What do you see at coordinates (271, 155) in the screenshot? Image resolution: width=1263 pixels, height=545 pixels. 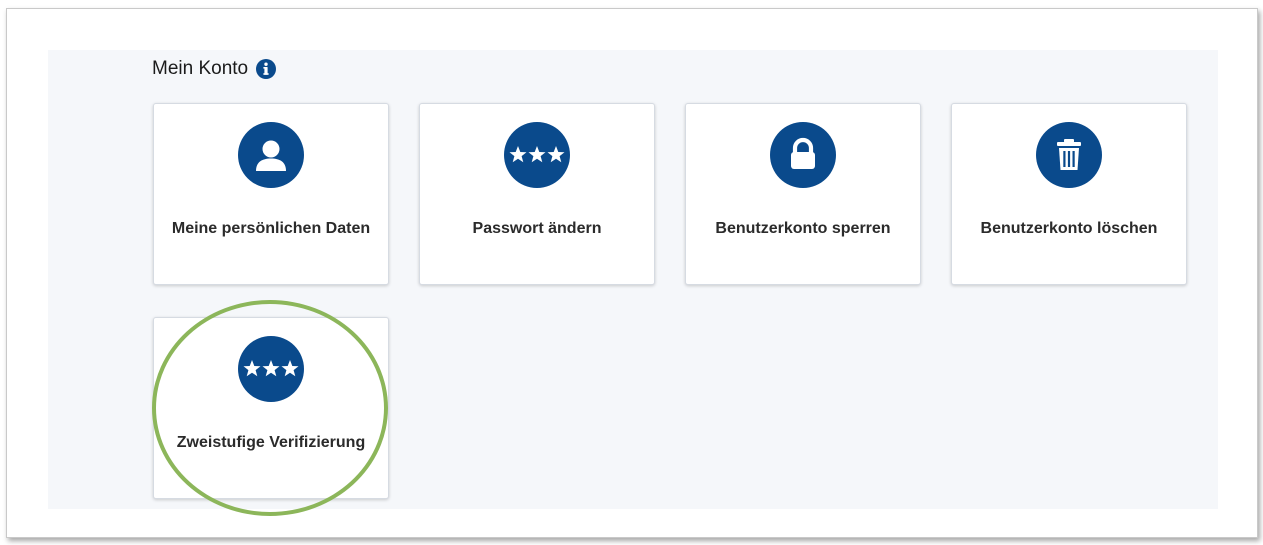 I see `user-icon` at bounding box center [271, 155].